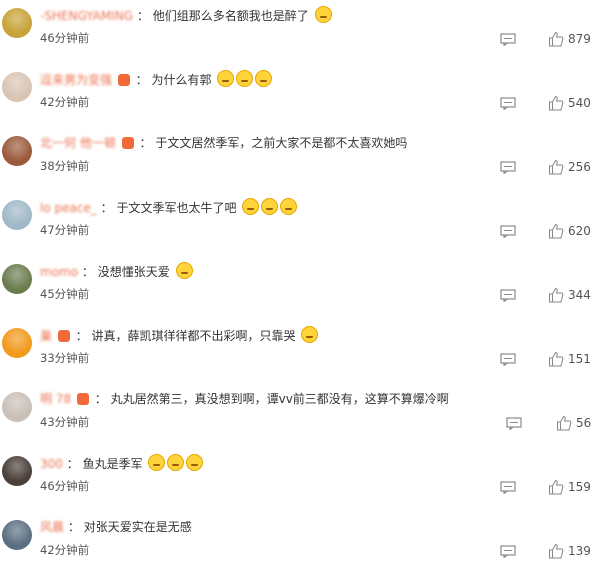 The height and width of the screenshot is (578, 594). I want to click on comment-text: 讲真，薛凯琪徉徉都不出彩啊，只靠哭, so click(193, 336).